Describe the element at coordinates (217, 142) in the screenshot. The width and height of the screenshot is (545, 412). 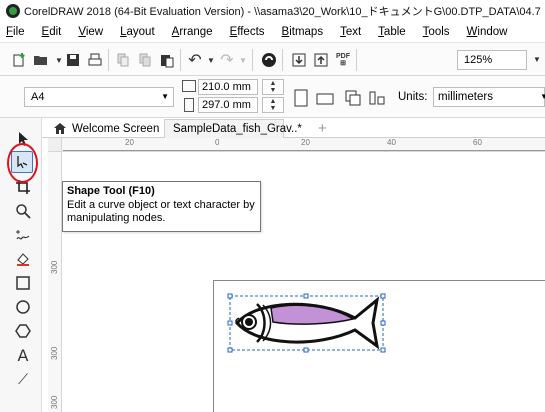
I see `ruler-label: 0` at that location.